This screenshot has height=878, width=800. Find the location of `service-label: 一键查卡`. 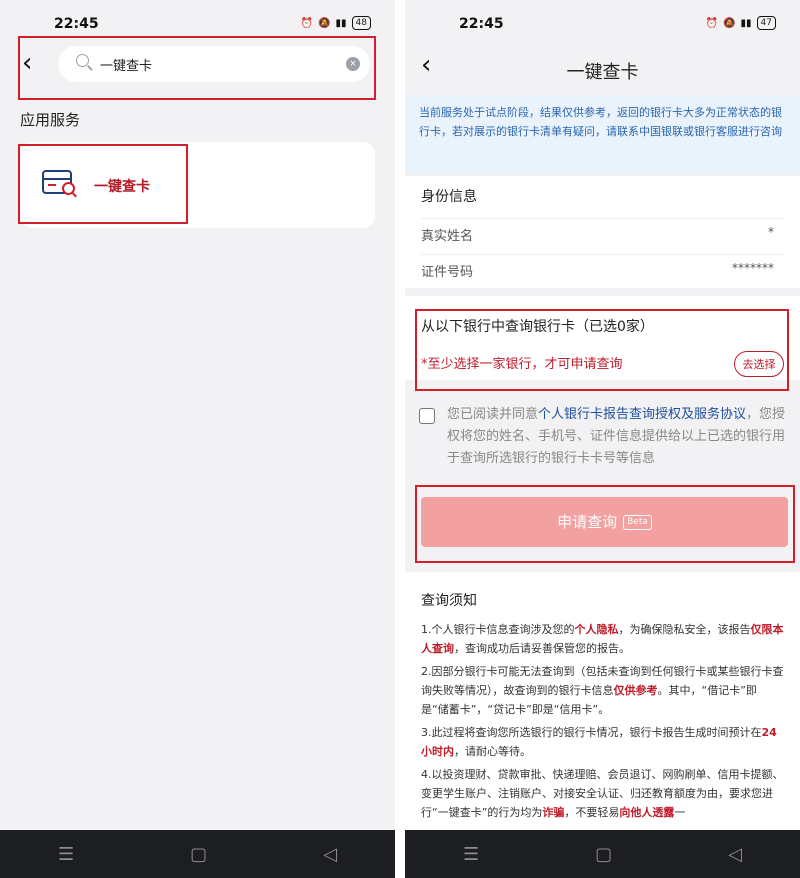

service-label: 一键查卡 is located at coordinates (122, 187).